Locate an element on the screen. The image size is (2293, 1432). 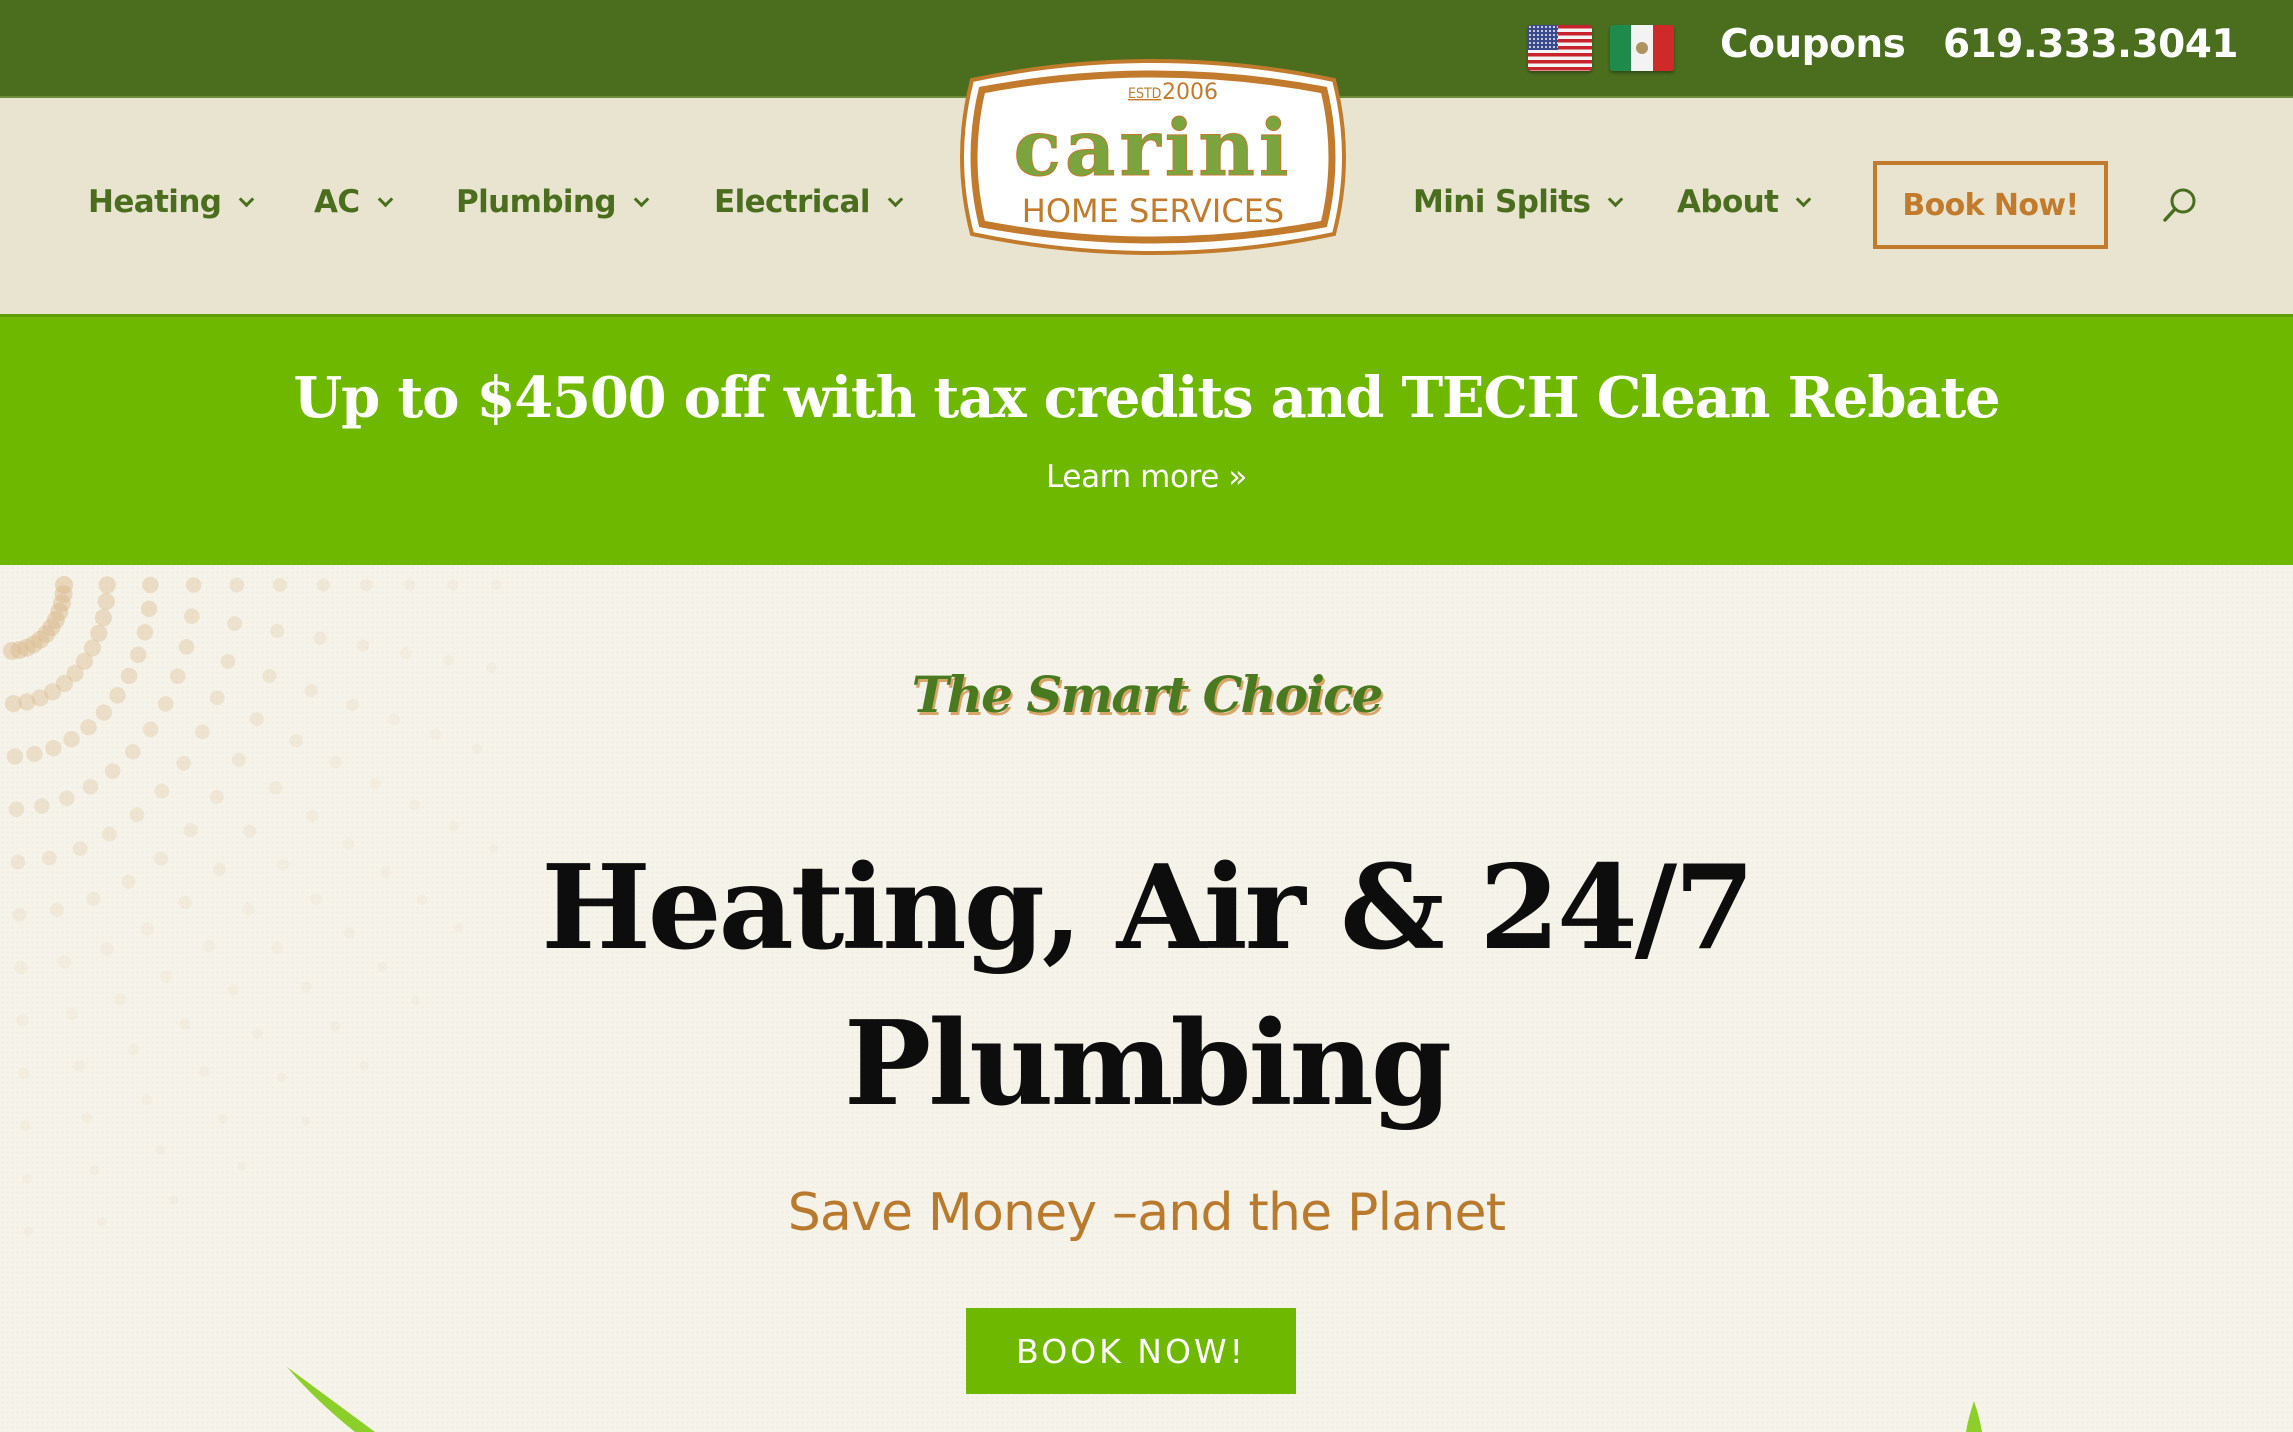
nav-item-label: Mini Splits is located at coordinates (1502, 202).